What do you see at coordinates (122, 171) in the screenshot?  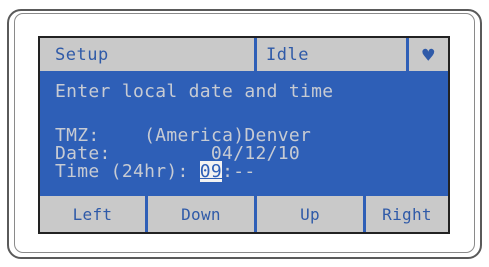 I see `time-label: Time (24hr):` at bounding box center [122, 171].